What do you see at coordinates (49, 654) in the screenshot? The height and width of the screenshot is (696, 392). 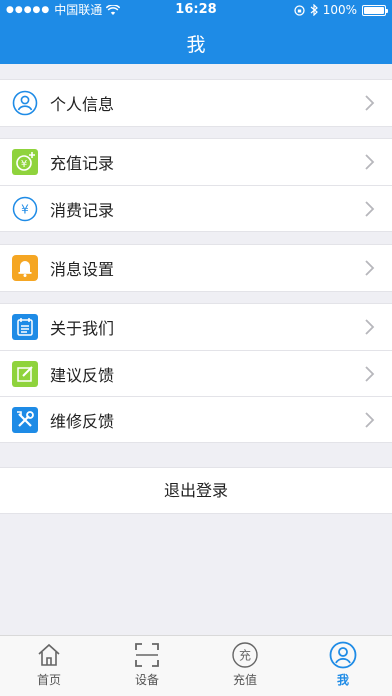 I see `home-icon` at bounding box center [49, 654].